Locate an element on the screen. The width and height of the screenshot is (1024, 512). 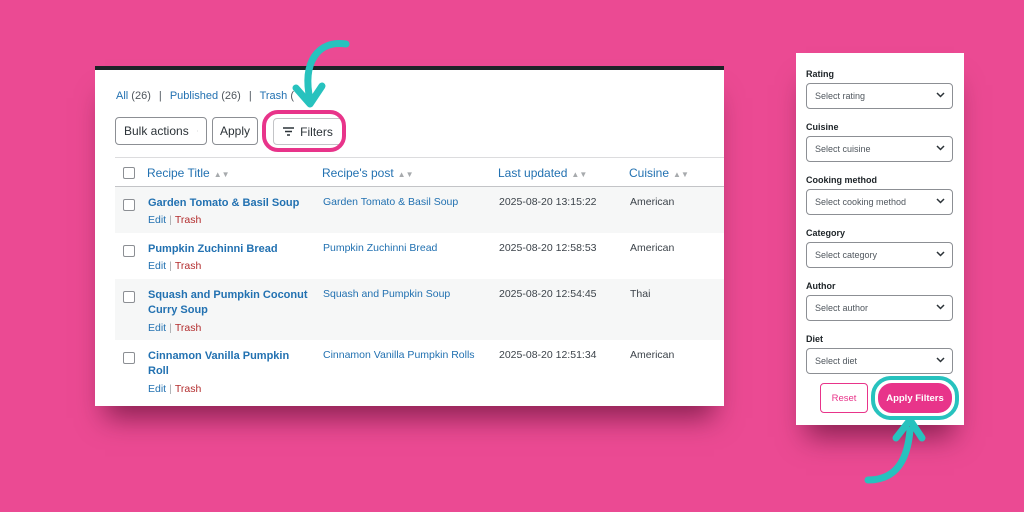
rating-label: Rating is located at coordinates (820, 74).